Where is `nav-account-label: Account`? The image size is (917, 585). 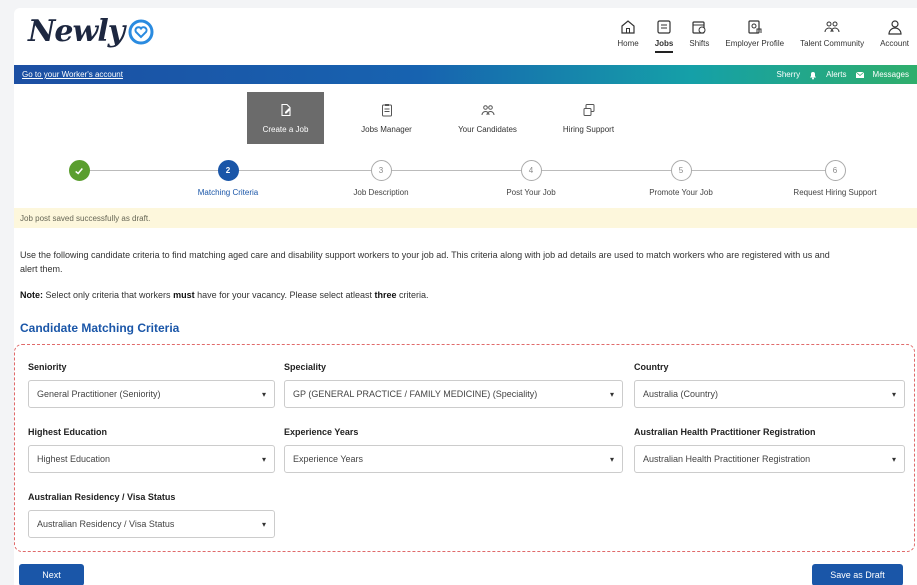
nav-account-label: Account is located at coordinates (894, 43).